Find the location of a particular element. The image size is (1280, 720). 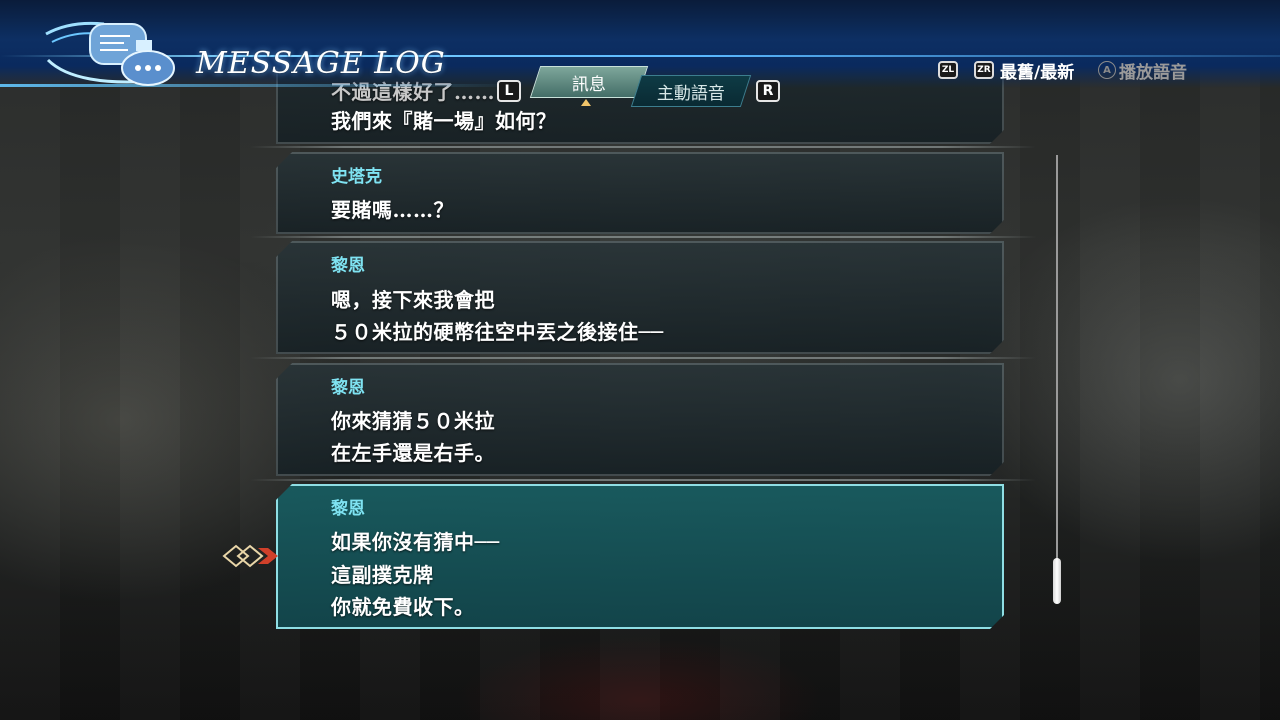

tab-indicator-arrow is located at coordinates (586, 102).